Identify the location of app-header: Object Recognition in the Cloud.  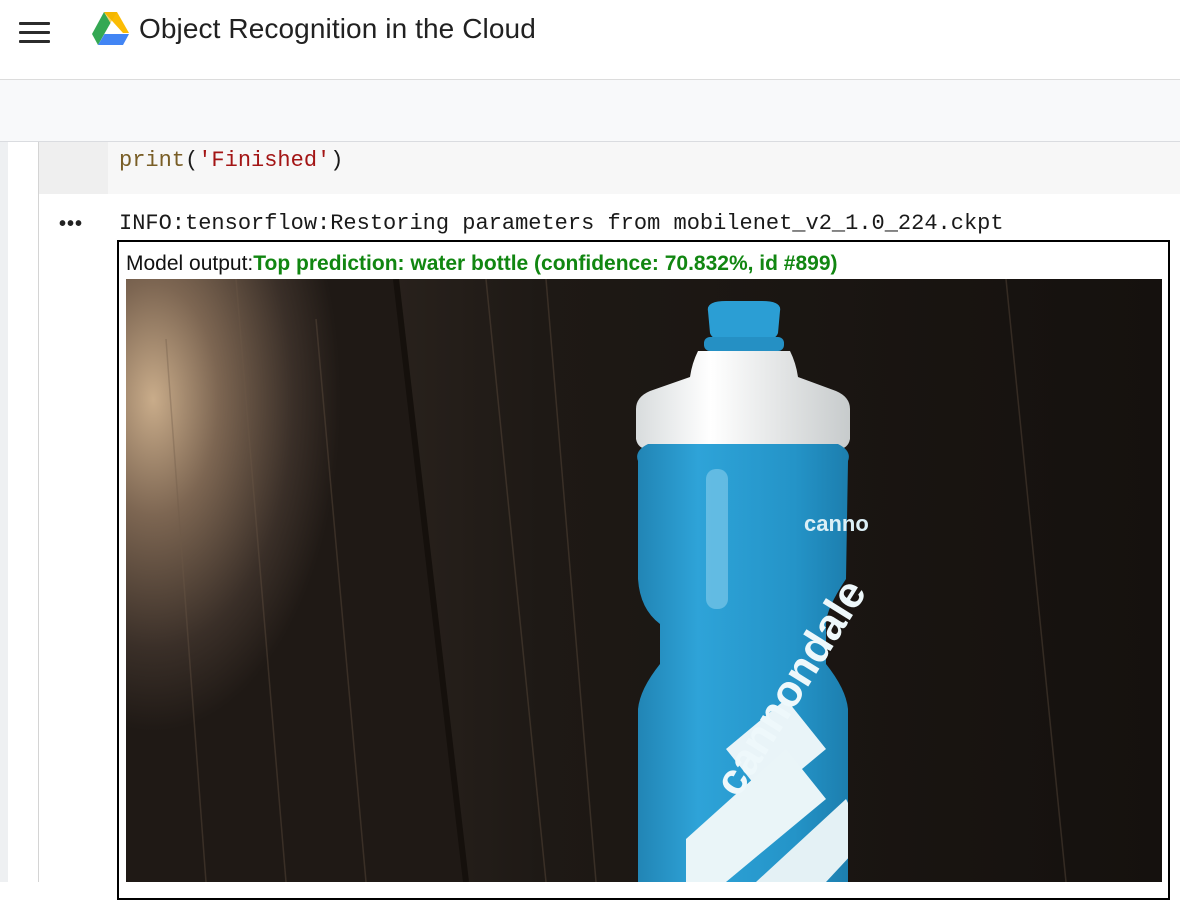
(590, 40).